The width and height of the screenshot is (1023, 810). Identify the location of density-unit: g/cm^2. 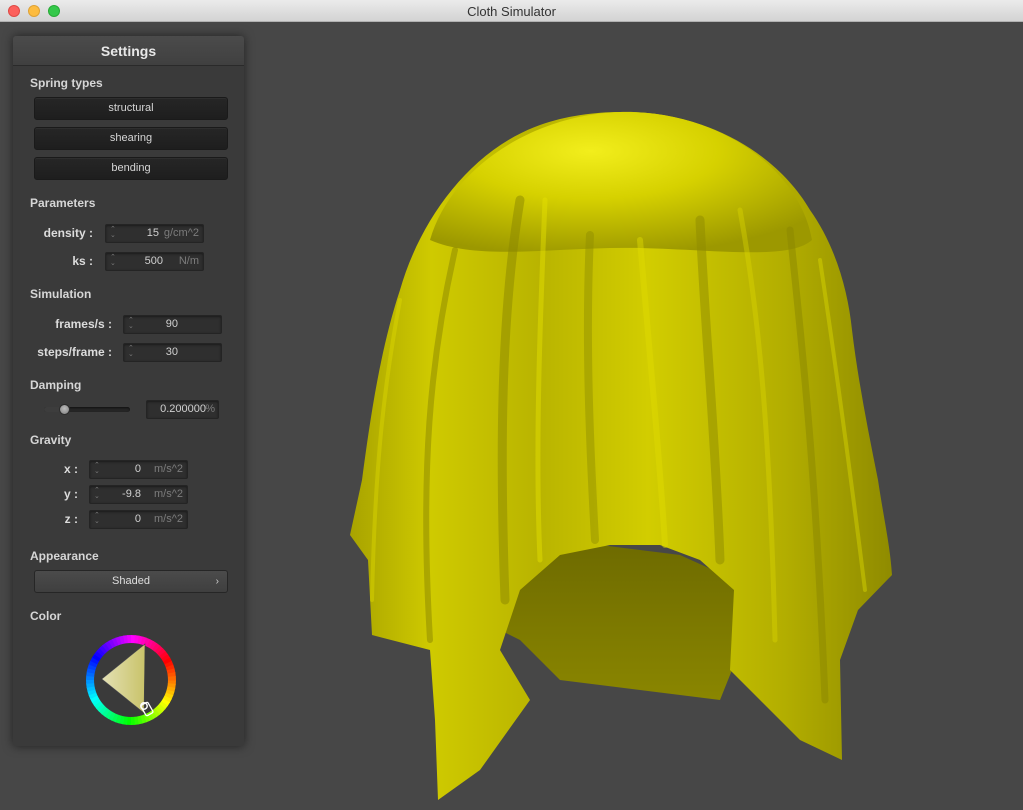
(181, 233).